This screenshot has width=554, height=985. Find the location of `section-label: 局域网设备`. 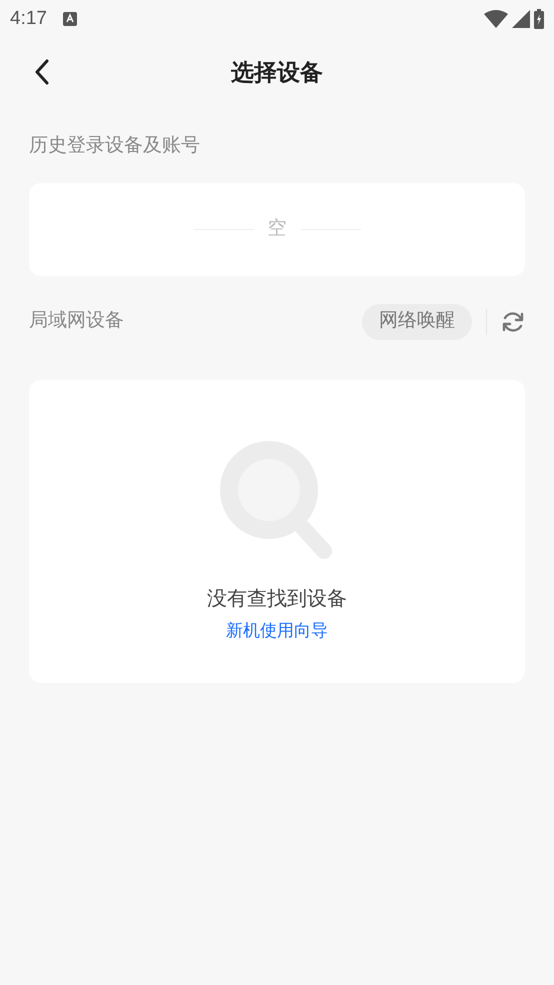

section-label: 局域网设备 is located at coordinates (77, 321).